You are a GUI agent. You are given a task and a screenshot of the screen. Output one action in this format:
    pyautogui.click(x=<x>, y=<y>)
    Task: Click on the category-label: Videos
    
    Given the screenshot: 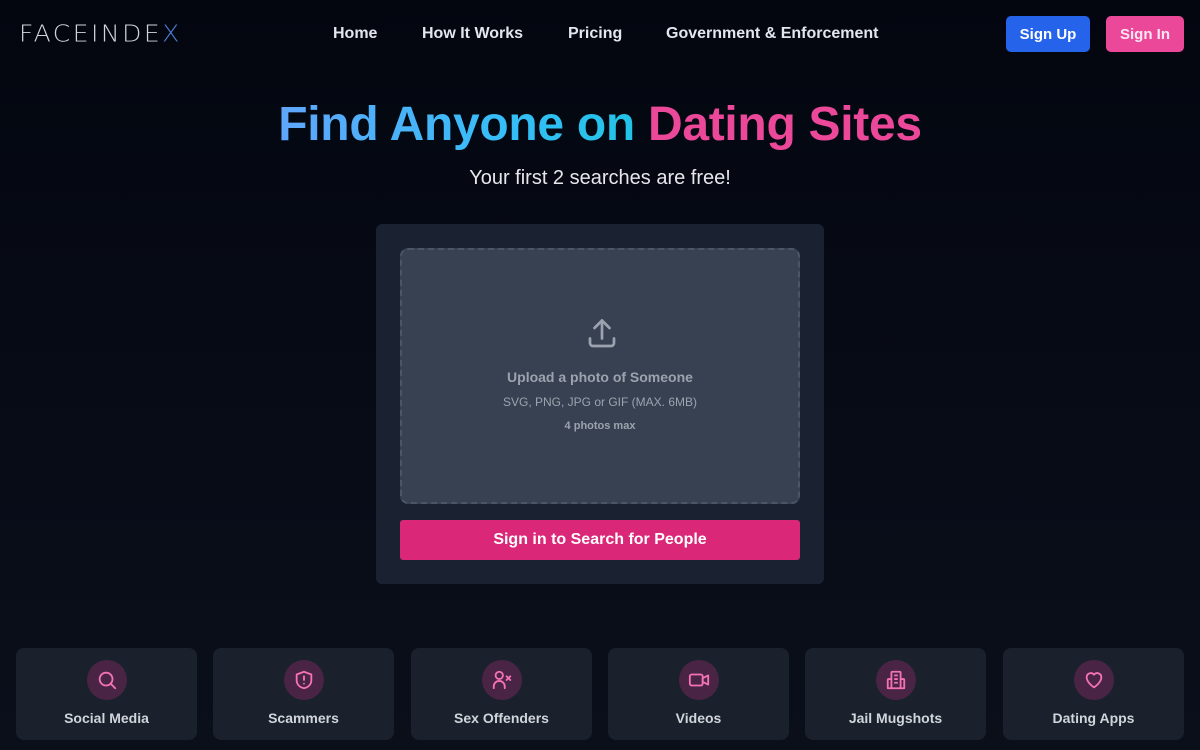 What is the action you would take?
    pyautogui.click(x=698, y=718)
    